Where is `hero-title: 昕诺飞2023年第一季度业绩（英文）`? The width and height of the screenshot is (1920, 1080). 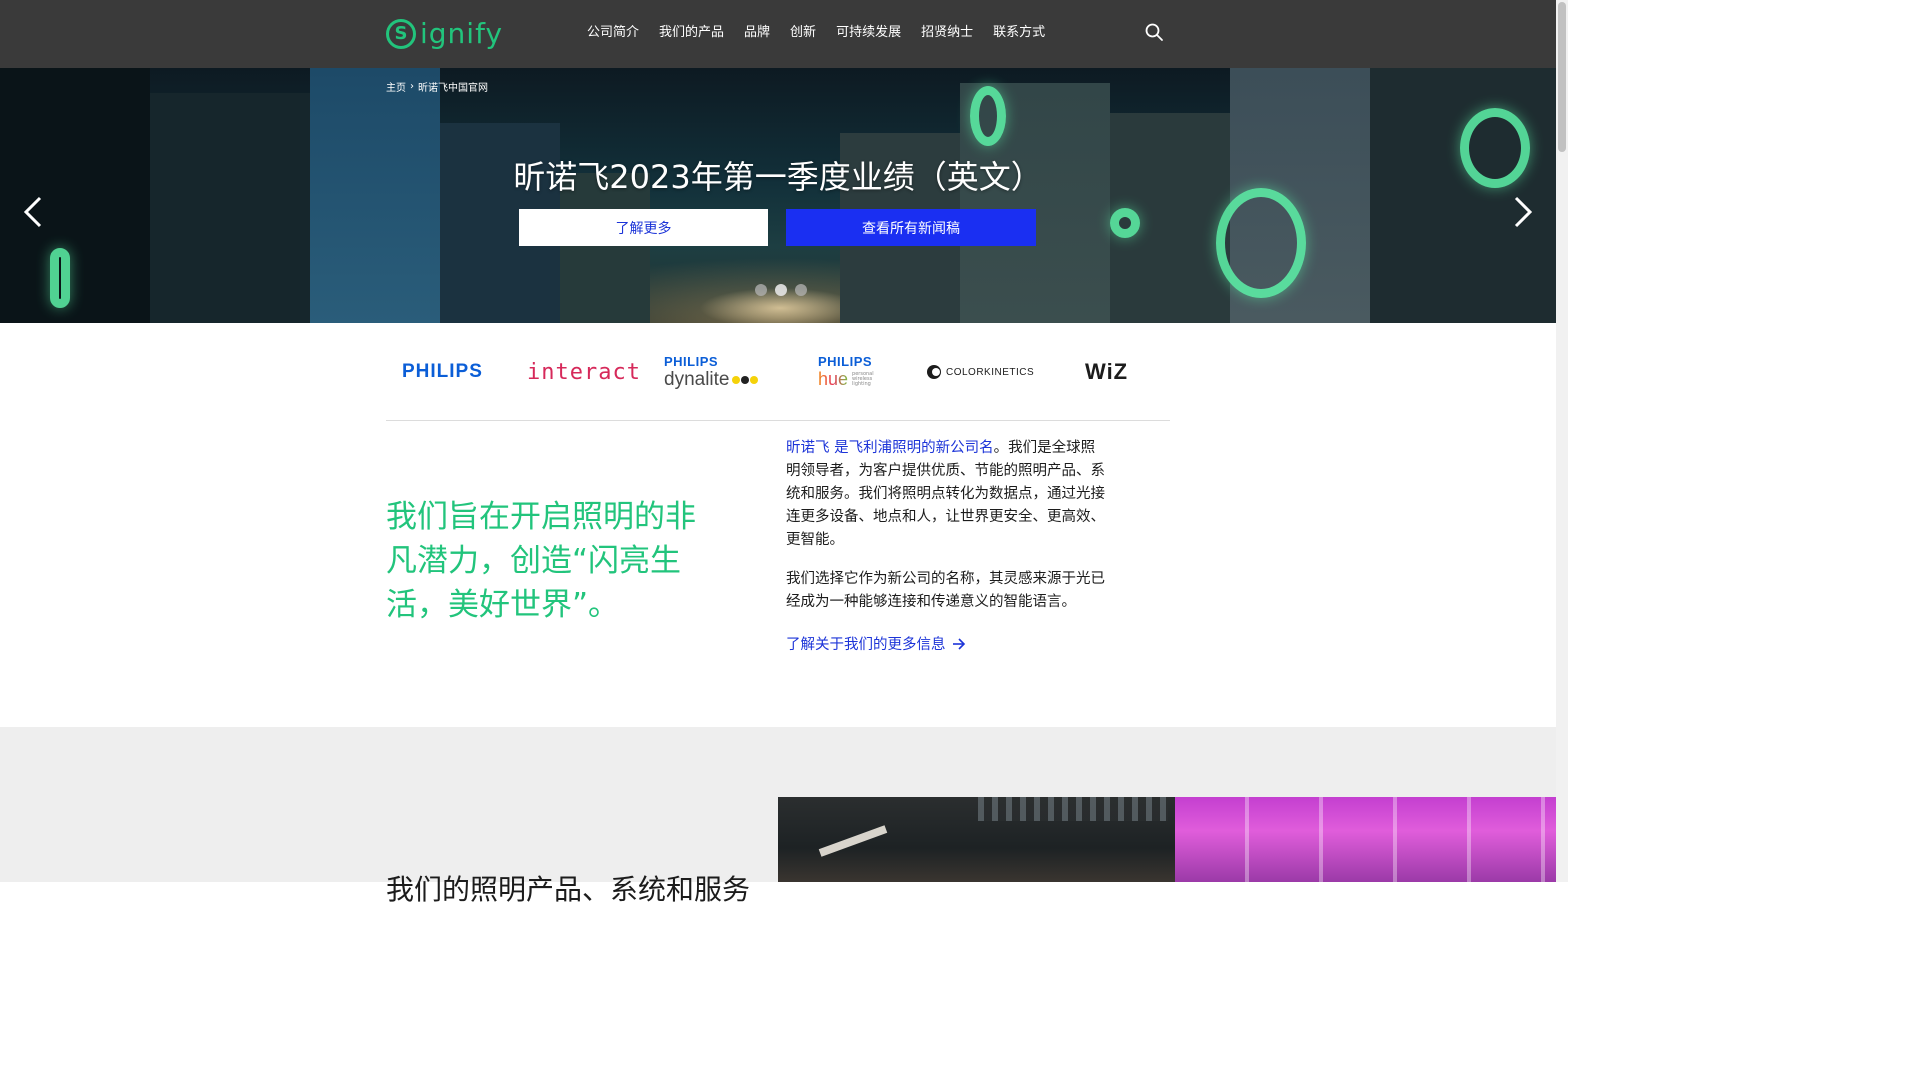
hero-title: 昕诺飞2023年第一季度业绩（英文） is located at coordinates (778, 177).